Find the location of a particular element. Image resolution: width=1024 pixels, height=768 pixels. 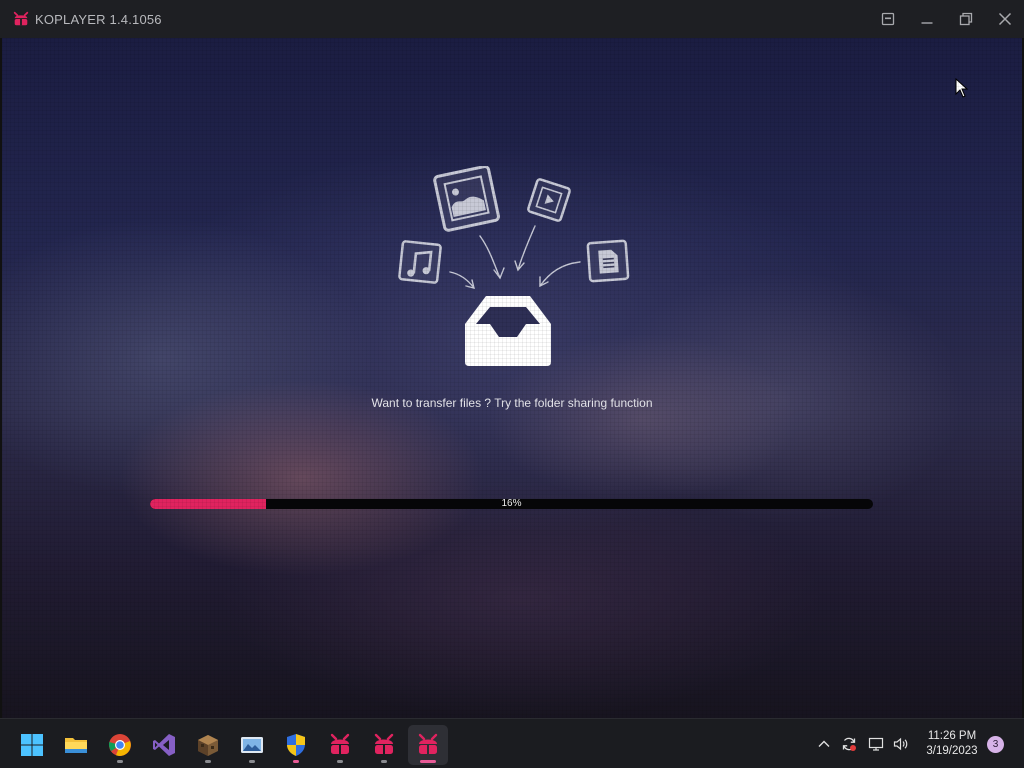

start-button is located at coordinates (32, 745).